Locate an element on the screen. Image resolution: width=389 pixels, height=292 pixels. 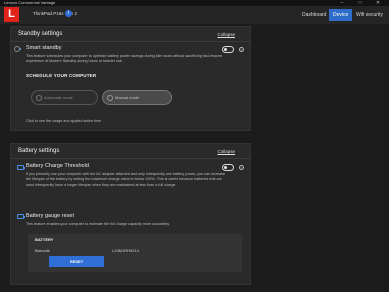
barcode-value: L23M1RH5214 is located at coordinates (125, 250).